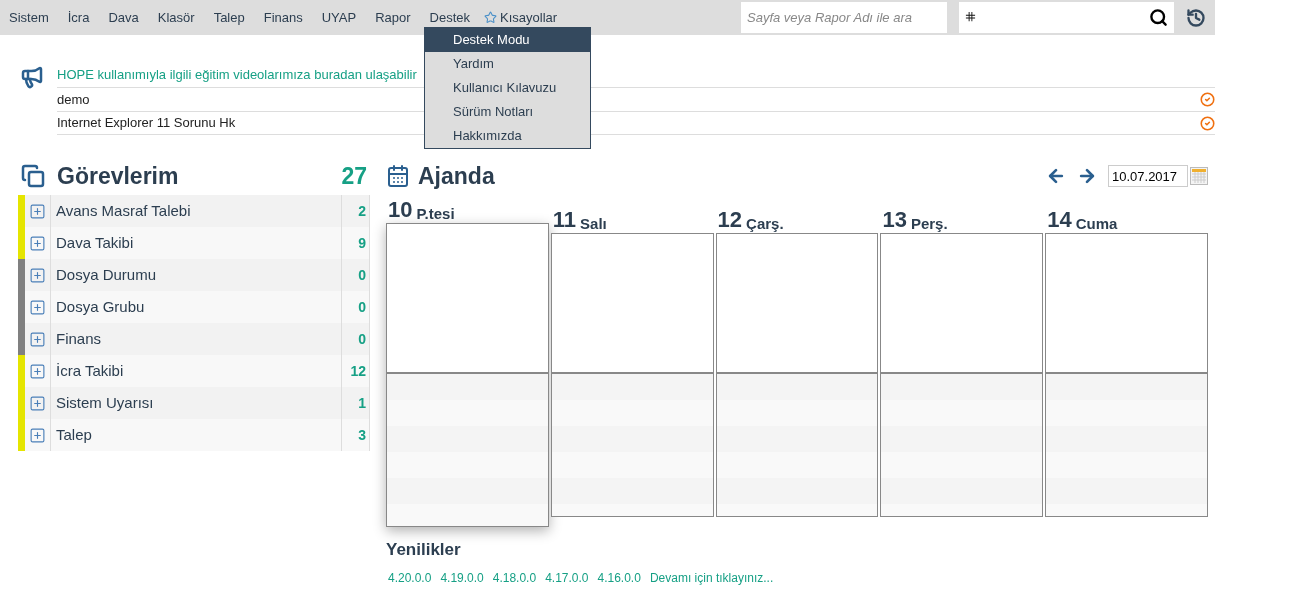 The width and height of the screenshot is (1316, 608). What do you see at coordinates (456, 176) in the screenshot?
I see `agenda-title: Ajanda` at bounding box center [456, 176].